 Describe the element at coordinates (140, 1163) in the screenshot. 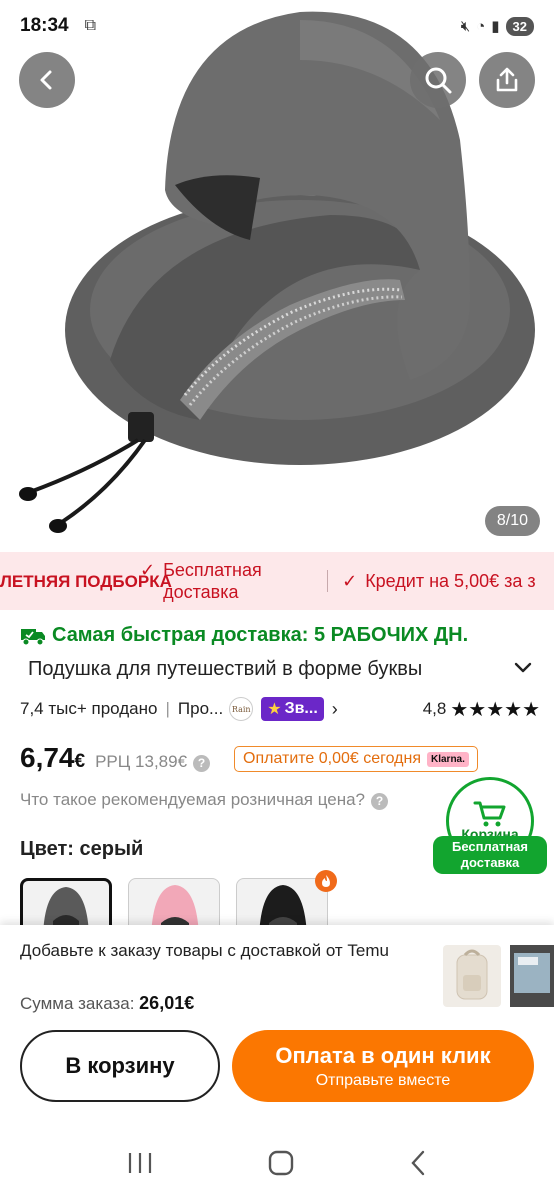

I see `recent-apps-icon` at that location.